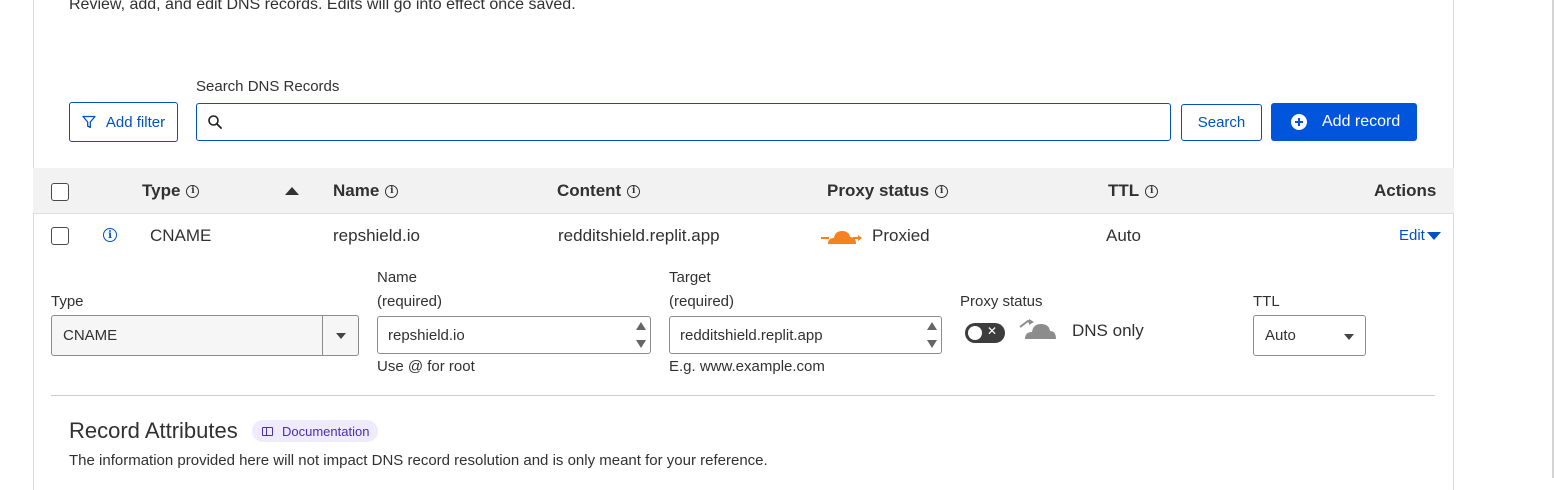 The width and height of the screenshot is (1554, 490). I want to click on select-all-checkbox, so click(60, 192).